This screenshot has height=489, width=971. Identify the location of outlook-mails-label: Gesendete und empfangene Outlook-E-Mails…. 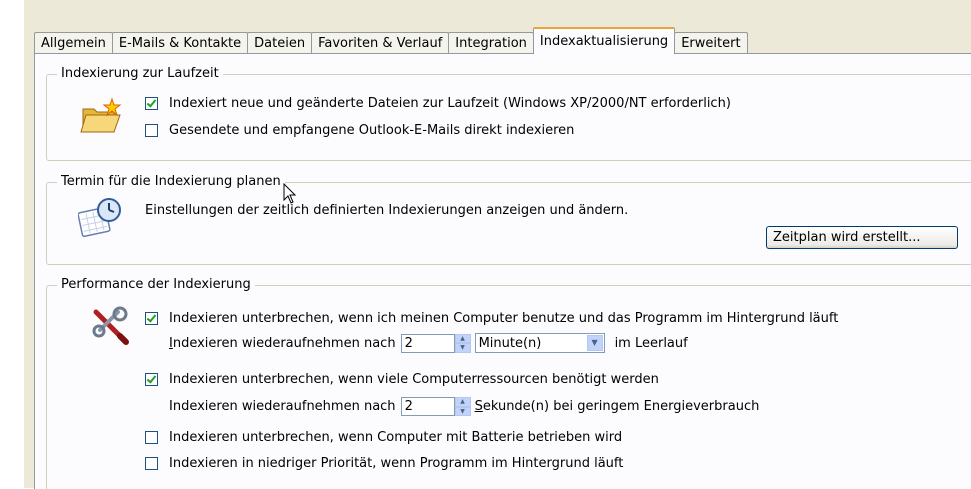
(372, 130).